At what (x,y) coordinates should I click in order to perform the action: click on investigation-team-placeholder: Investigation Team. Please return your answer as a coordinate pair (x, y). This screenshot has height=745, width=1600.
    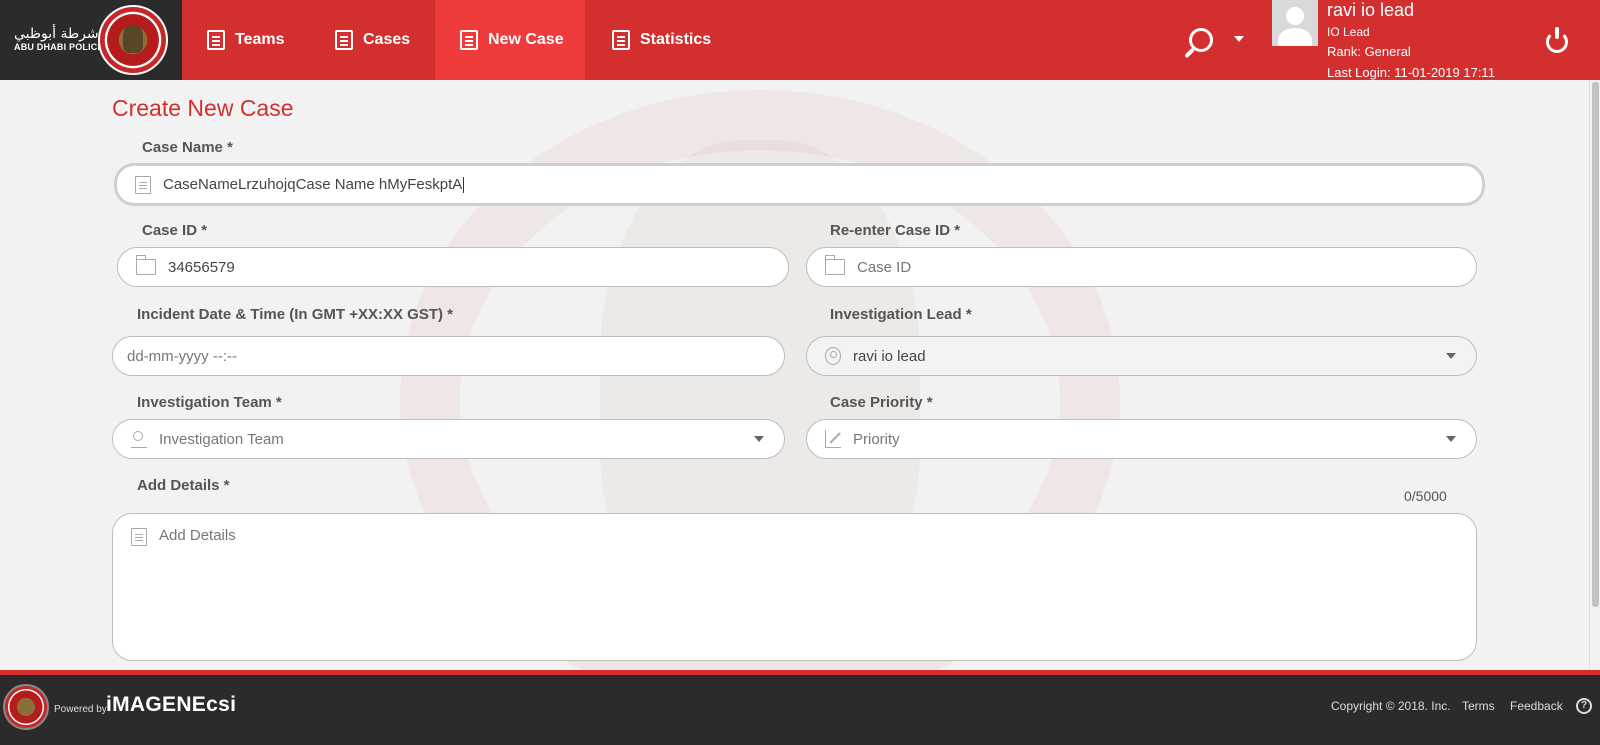
    Looking at the image, I should click on (221, 439).